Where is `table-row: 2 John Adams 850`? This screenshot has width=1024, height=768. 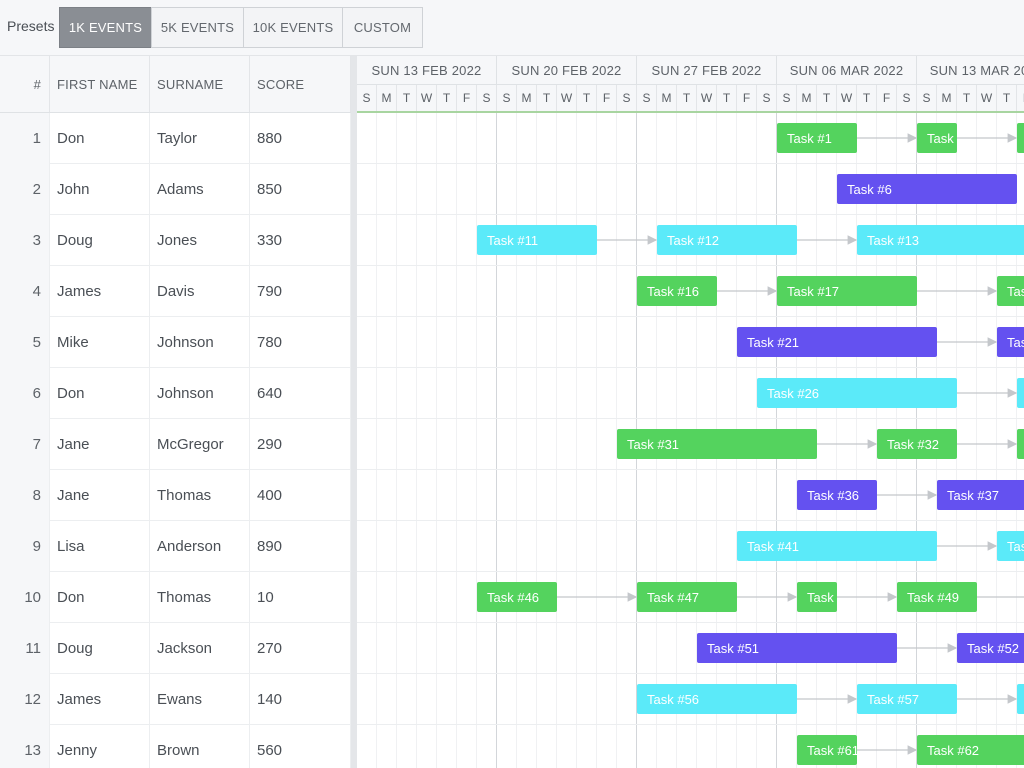
table-row: 2 John Adams 850 is located at coordinates (175, 189).